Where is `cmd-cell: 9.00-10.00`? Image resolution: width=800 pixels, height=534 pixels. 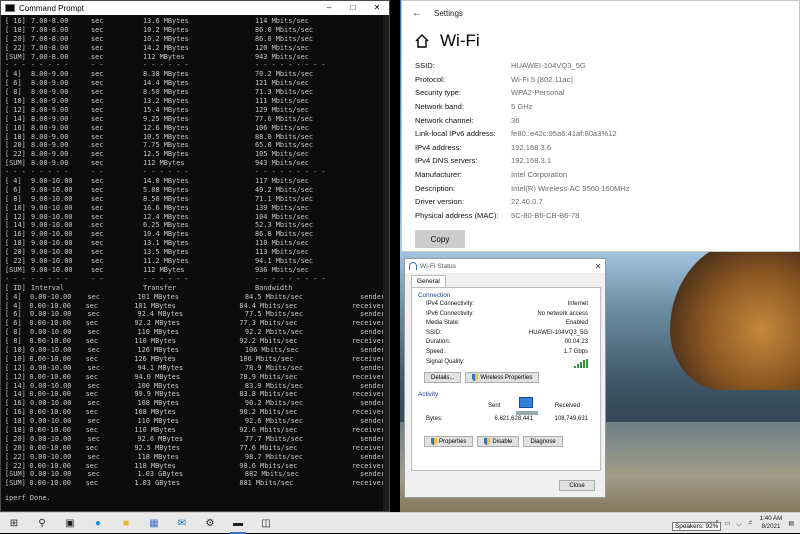
cmd-cell: 9.00-10.00 is located at coordinates (52, 243).